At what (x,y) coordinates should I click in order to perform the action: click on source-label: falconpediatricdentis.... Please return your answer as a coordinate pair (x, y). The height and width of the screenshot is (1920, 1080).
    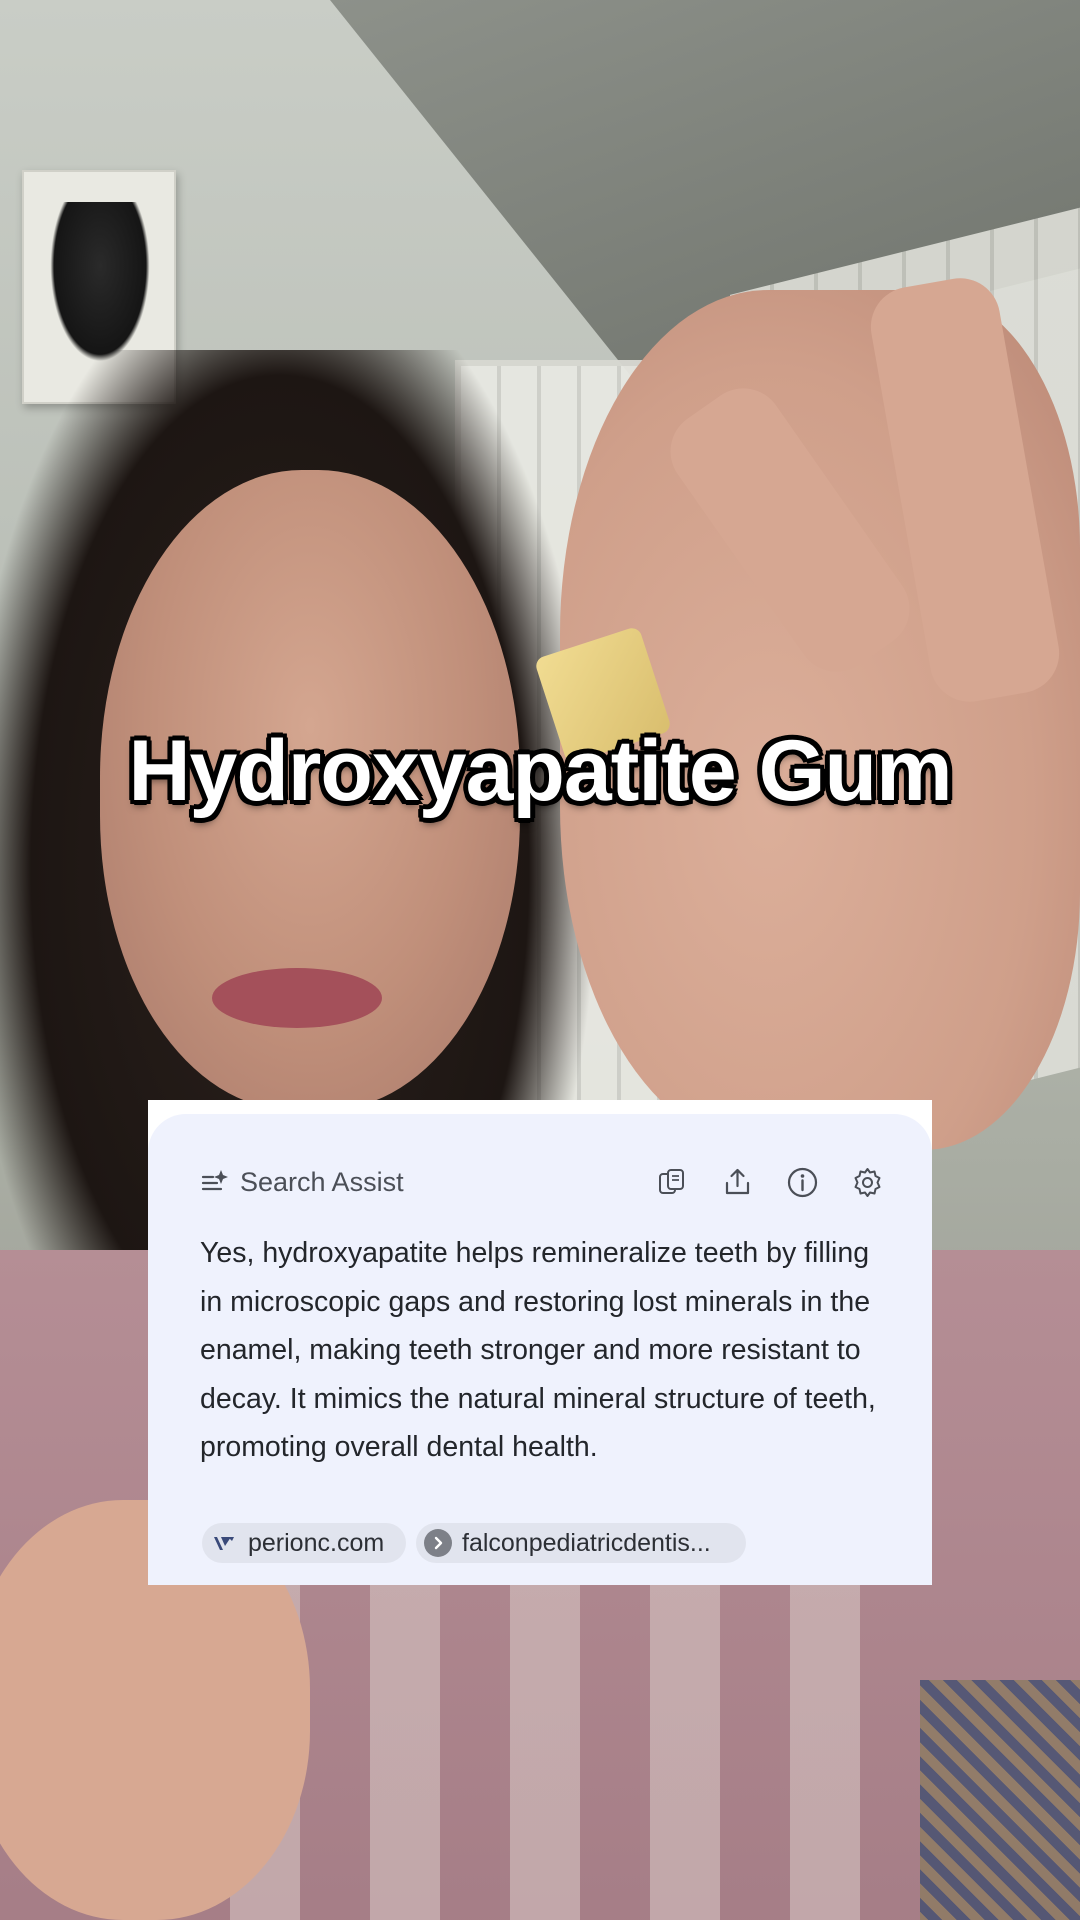
    Looking at the image, I should click on (586, 1542).